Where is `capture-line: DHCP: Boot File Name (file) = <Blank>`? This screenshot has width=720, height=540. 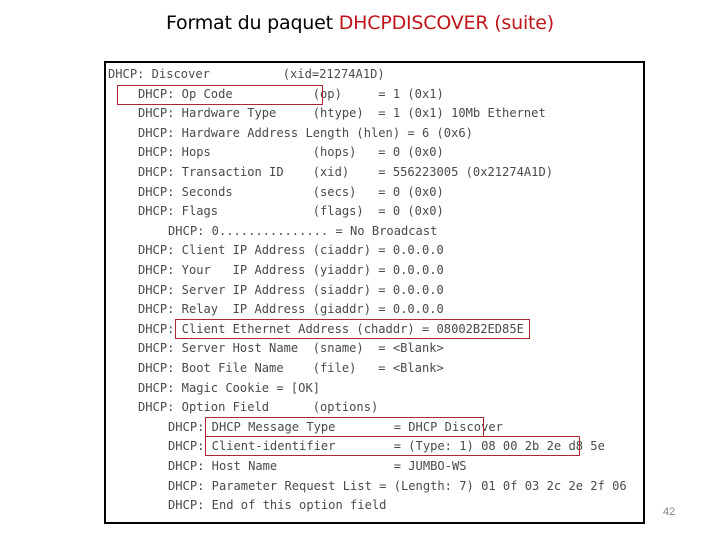 capture-line: DHCP: Boot File Name (file) = <Blank> is located at coordinates (291, 368).